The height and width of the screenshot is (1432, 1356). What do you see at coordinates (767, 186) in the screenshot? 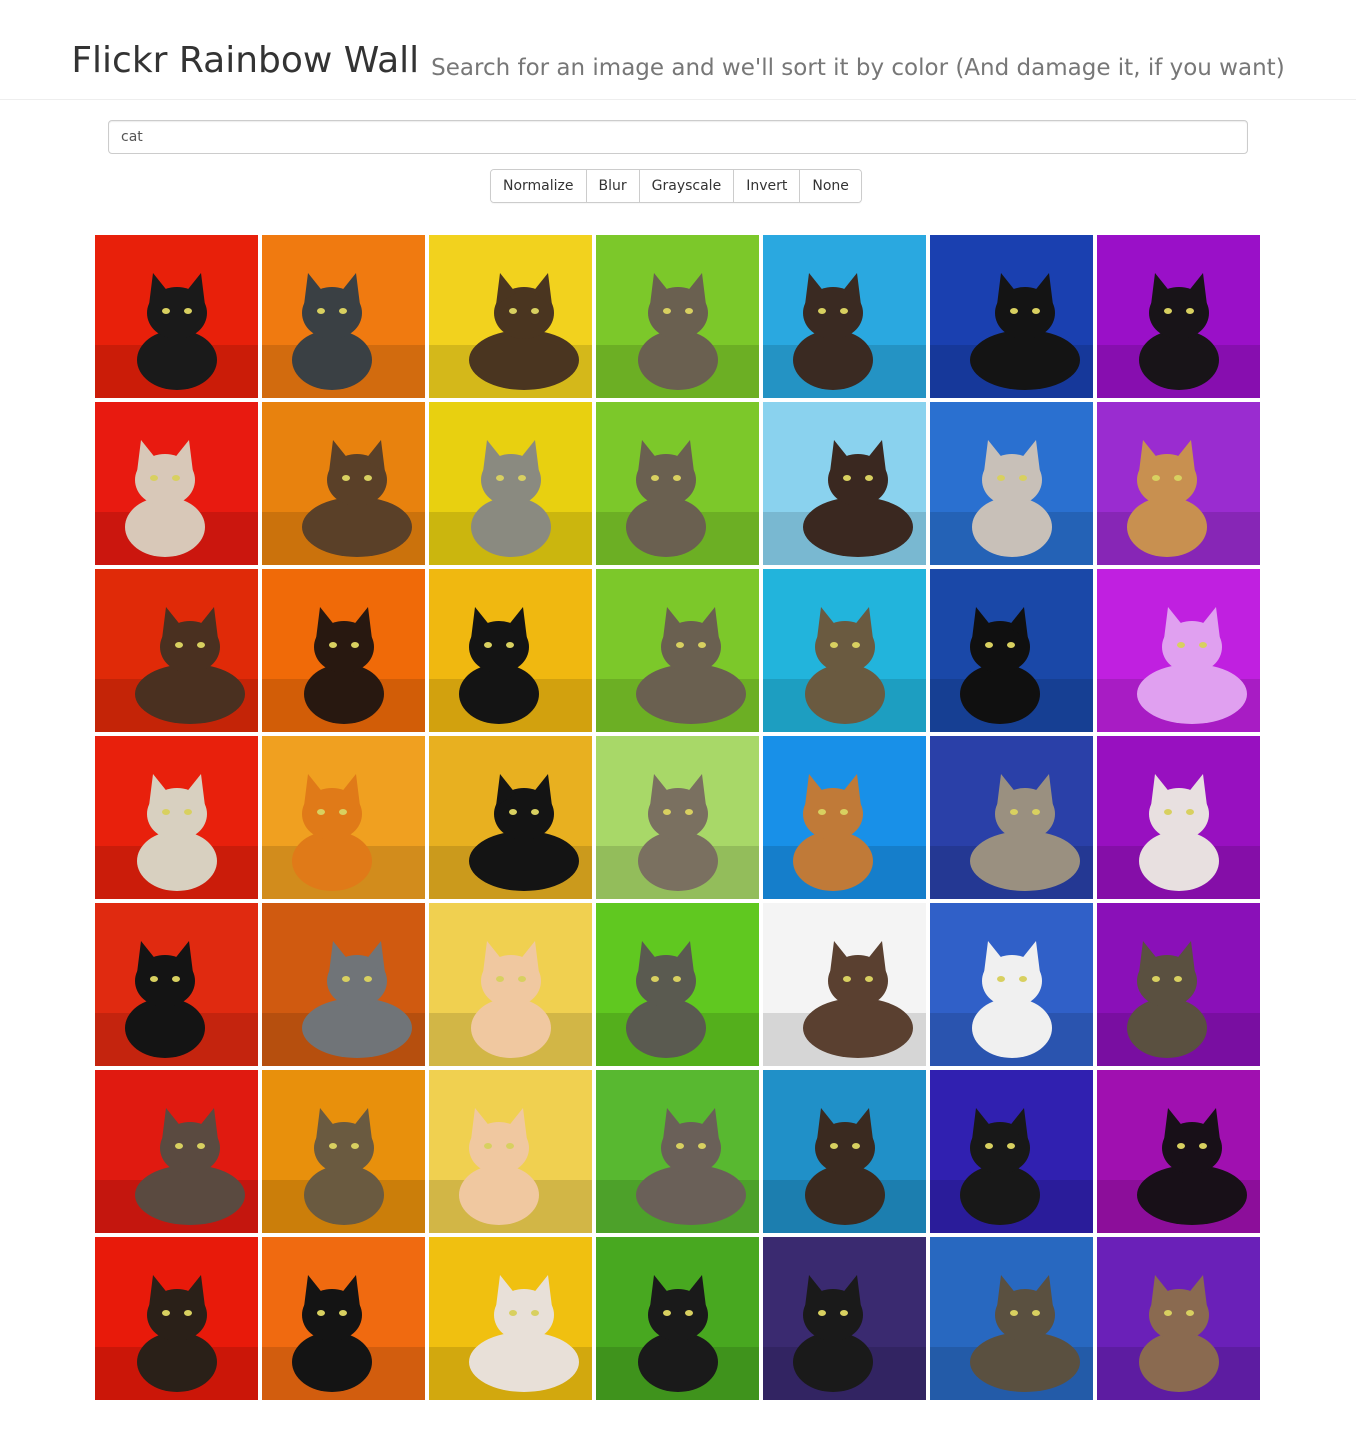
I see `filter-invert-button: Invert` at bounding box center [767, 186].